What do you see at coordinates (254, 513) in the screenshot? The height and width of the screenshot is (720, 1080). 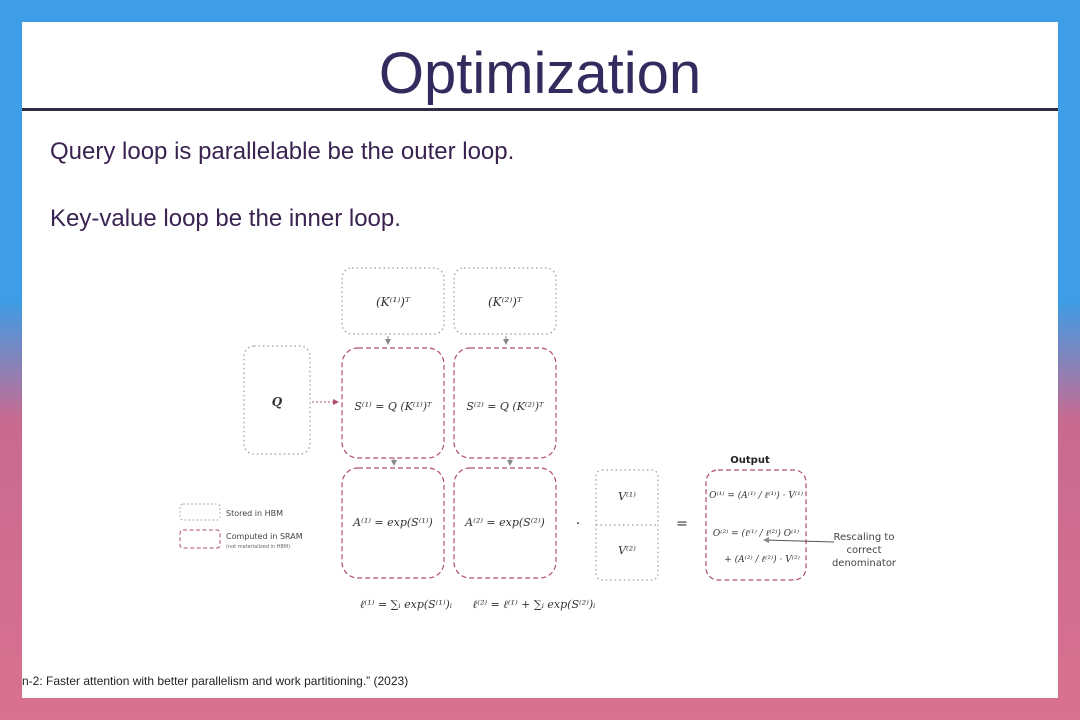 I see `legend-hbm-label: Stored in HBM` at bounding box center [254, 513].